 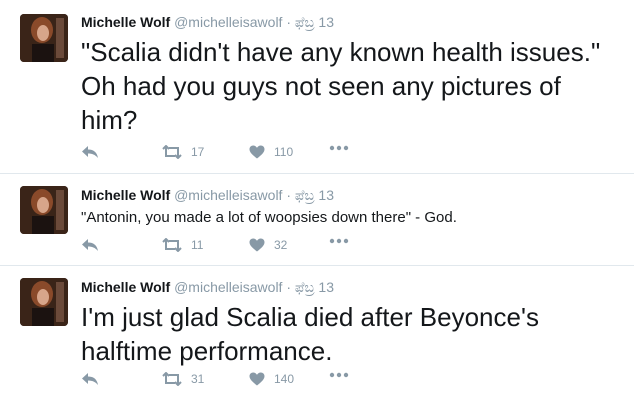 What do you see at coordinates (284, 152) in the screenshot?
I see `like-count: 110` at bounding box center [284, 152].